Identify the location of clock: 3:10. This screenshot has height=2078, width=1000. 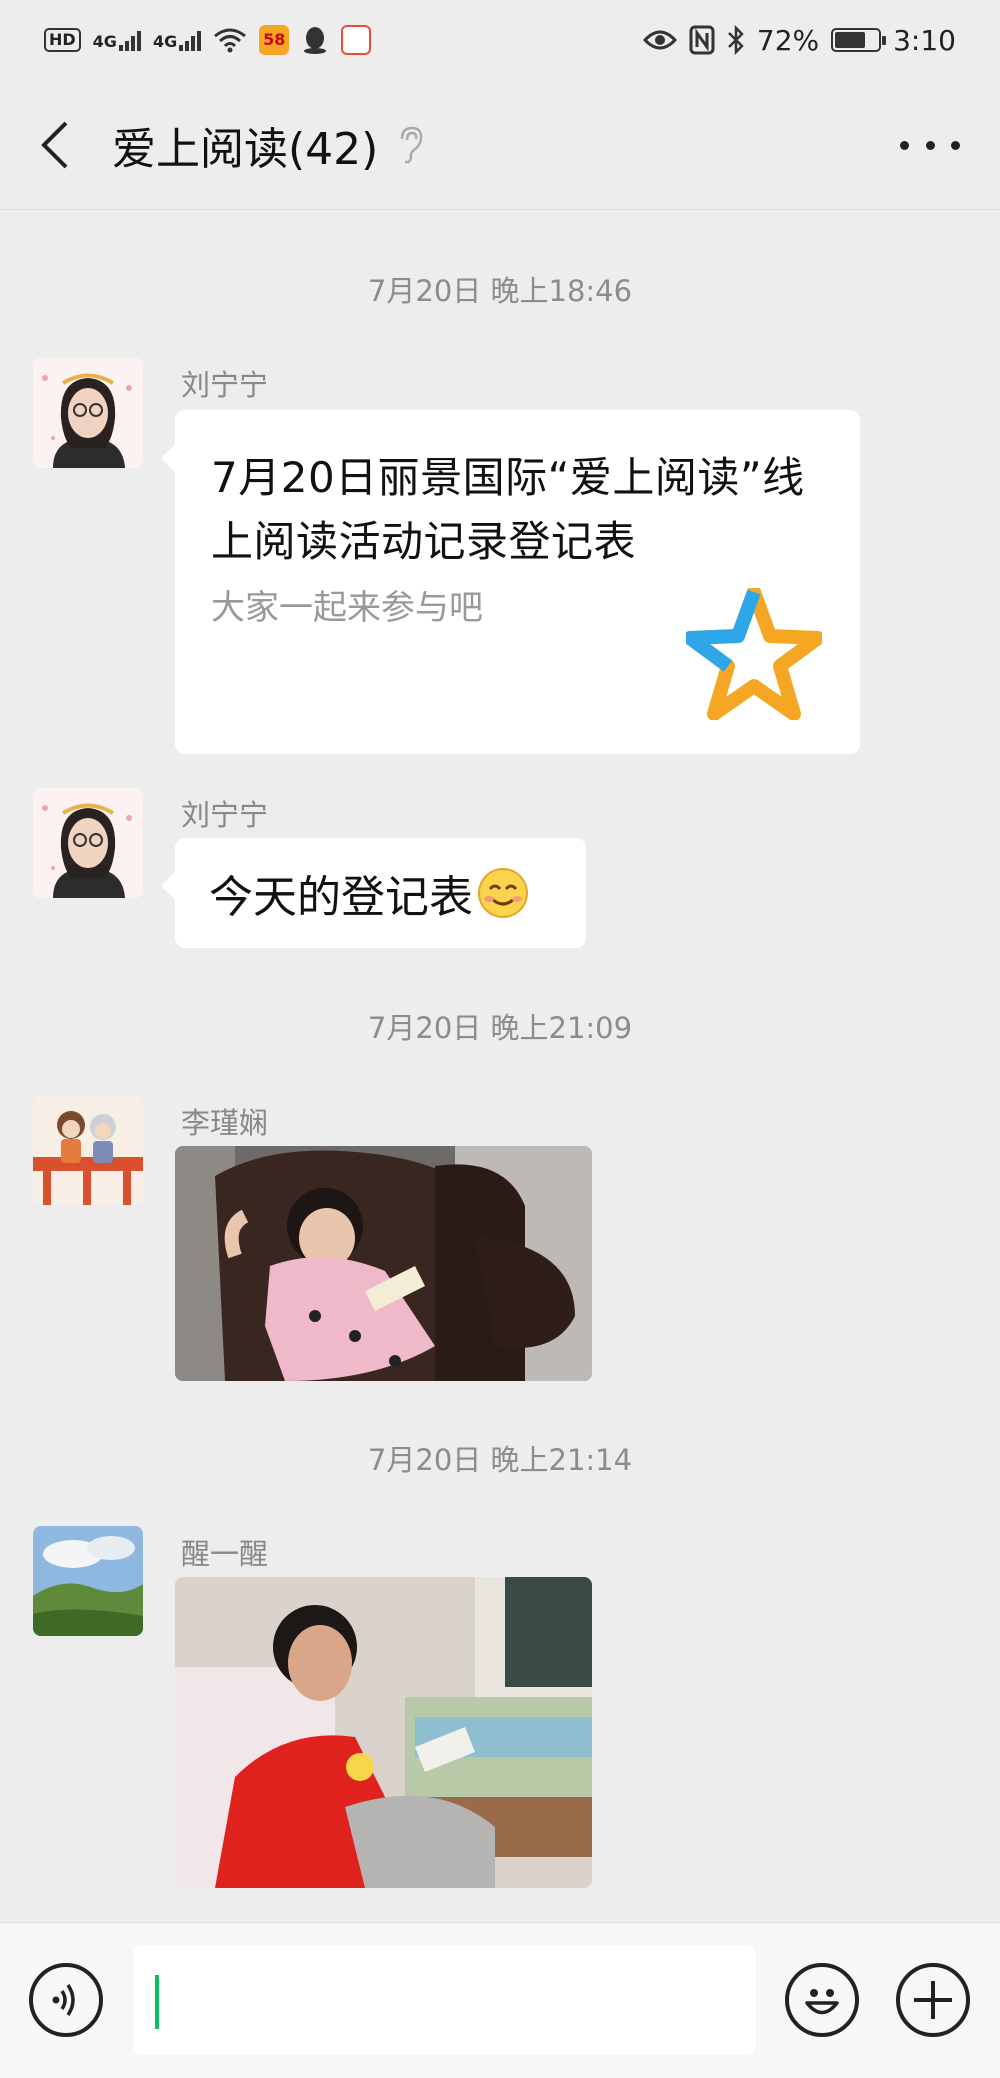
(924, 40).